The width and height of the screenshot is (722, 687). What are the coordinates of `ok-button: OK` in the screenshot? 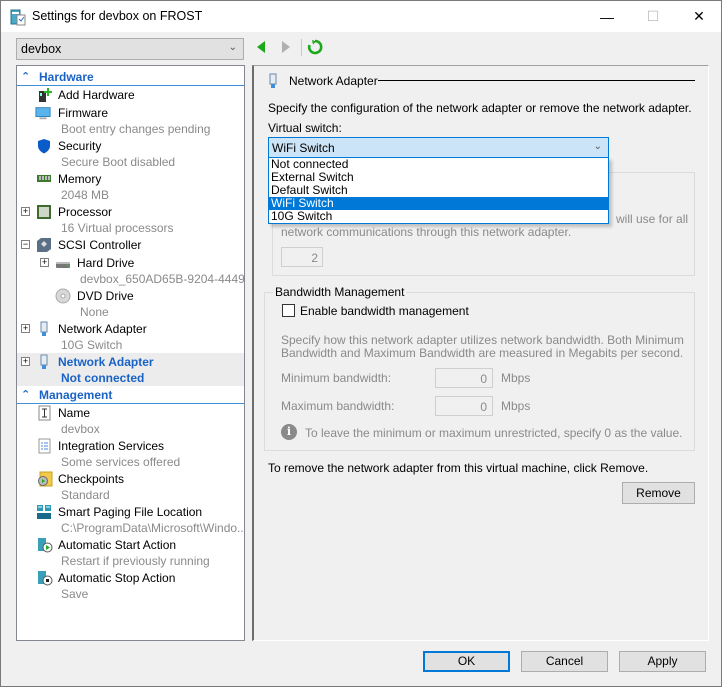 It's located at (466, 661).